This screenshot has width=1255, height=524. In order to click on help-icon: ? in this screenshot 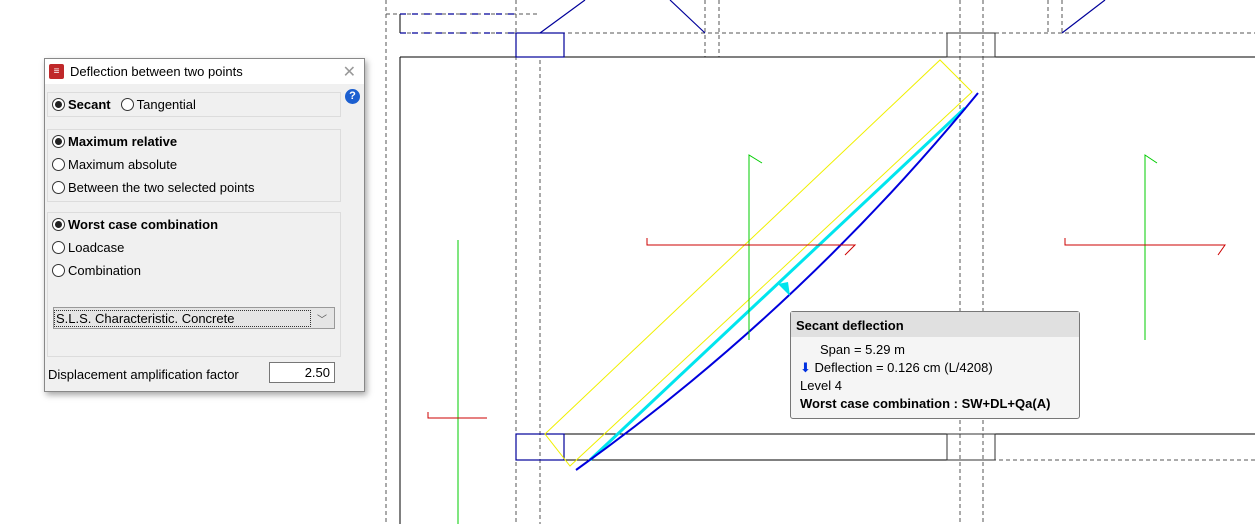, I will do `click(352, 96)`.